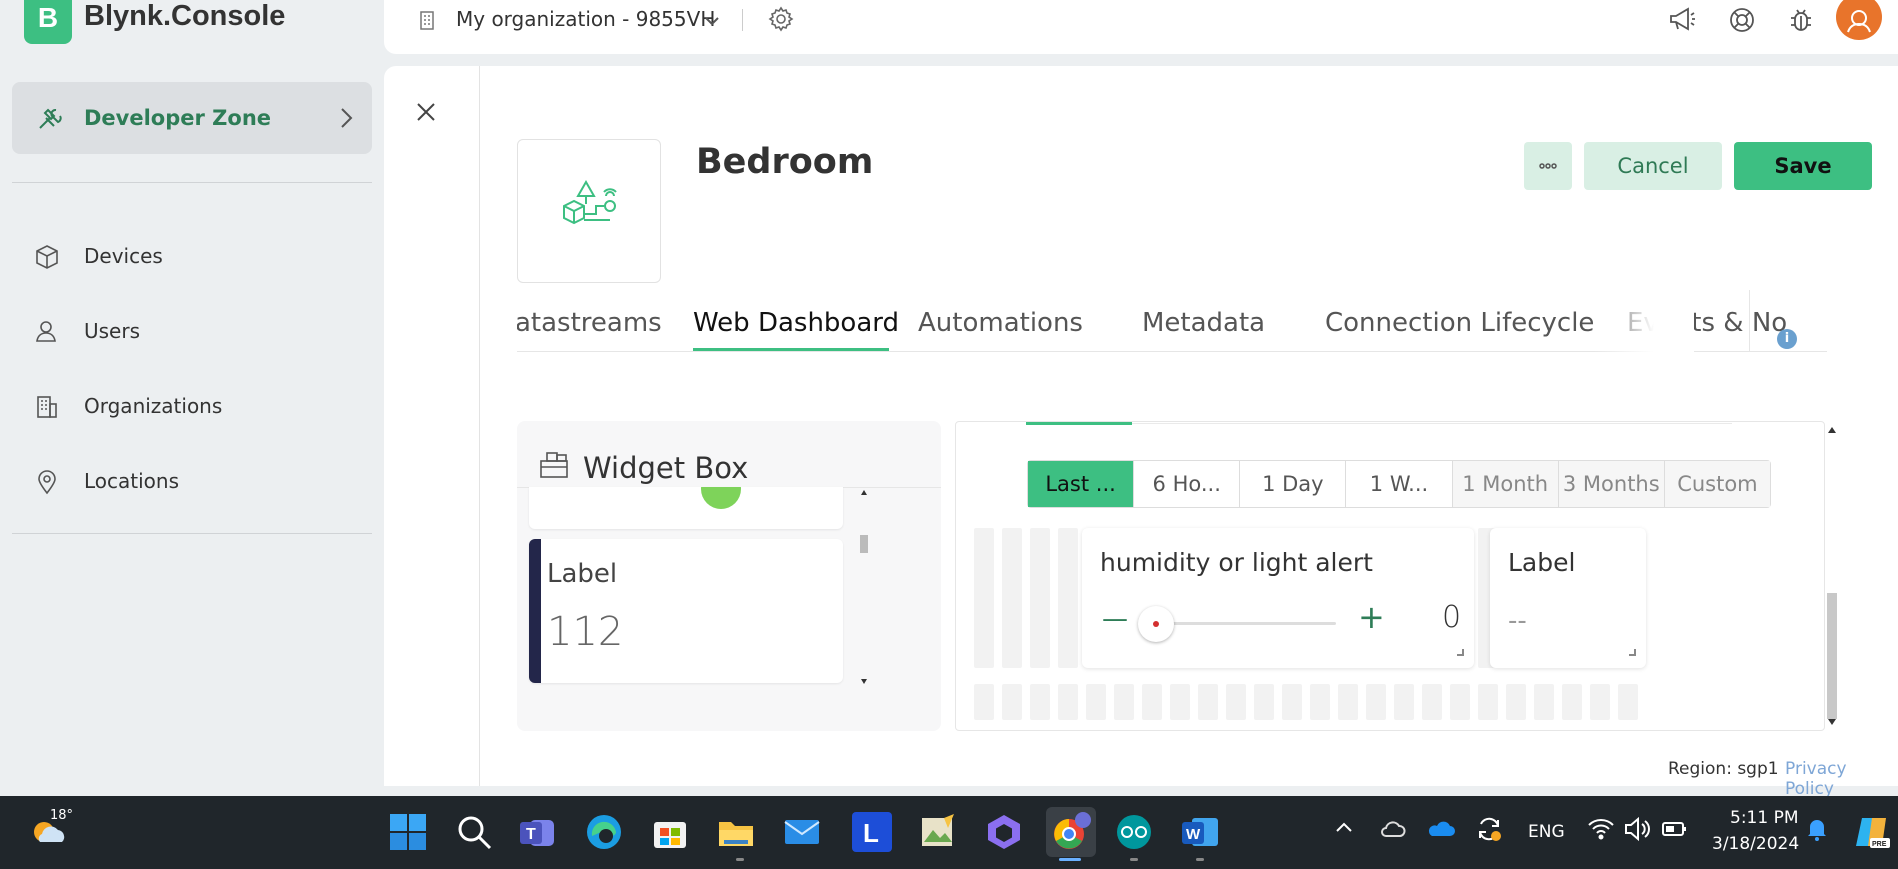  I want to click on tab-metadata: Metadata, so click(1203, 323).